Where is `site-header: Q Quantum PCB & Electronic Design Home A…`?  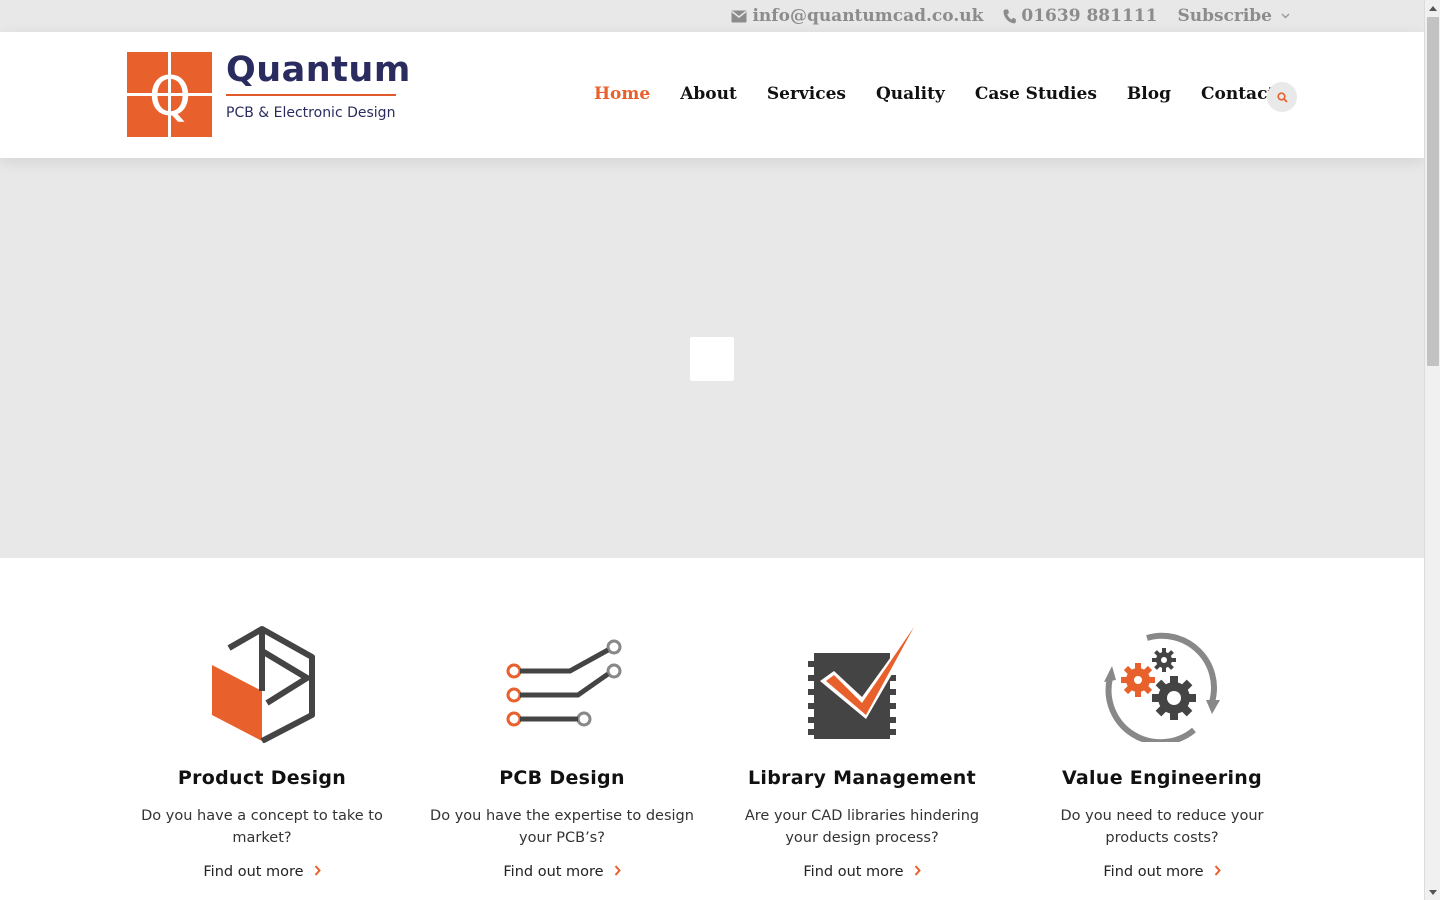 site-header: Q Quantum PCB & Electronic Design Home A… is located at coordinates (712, 95).